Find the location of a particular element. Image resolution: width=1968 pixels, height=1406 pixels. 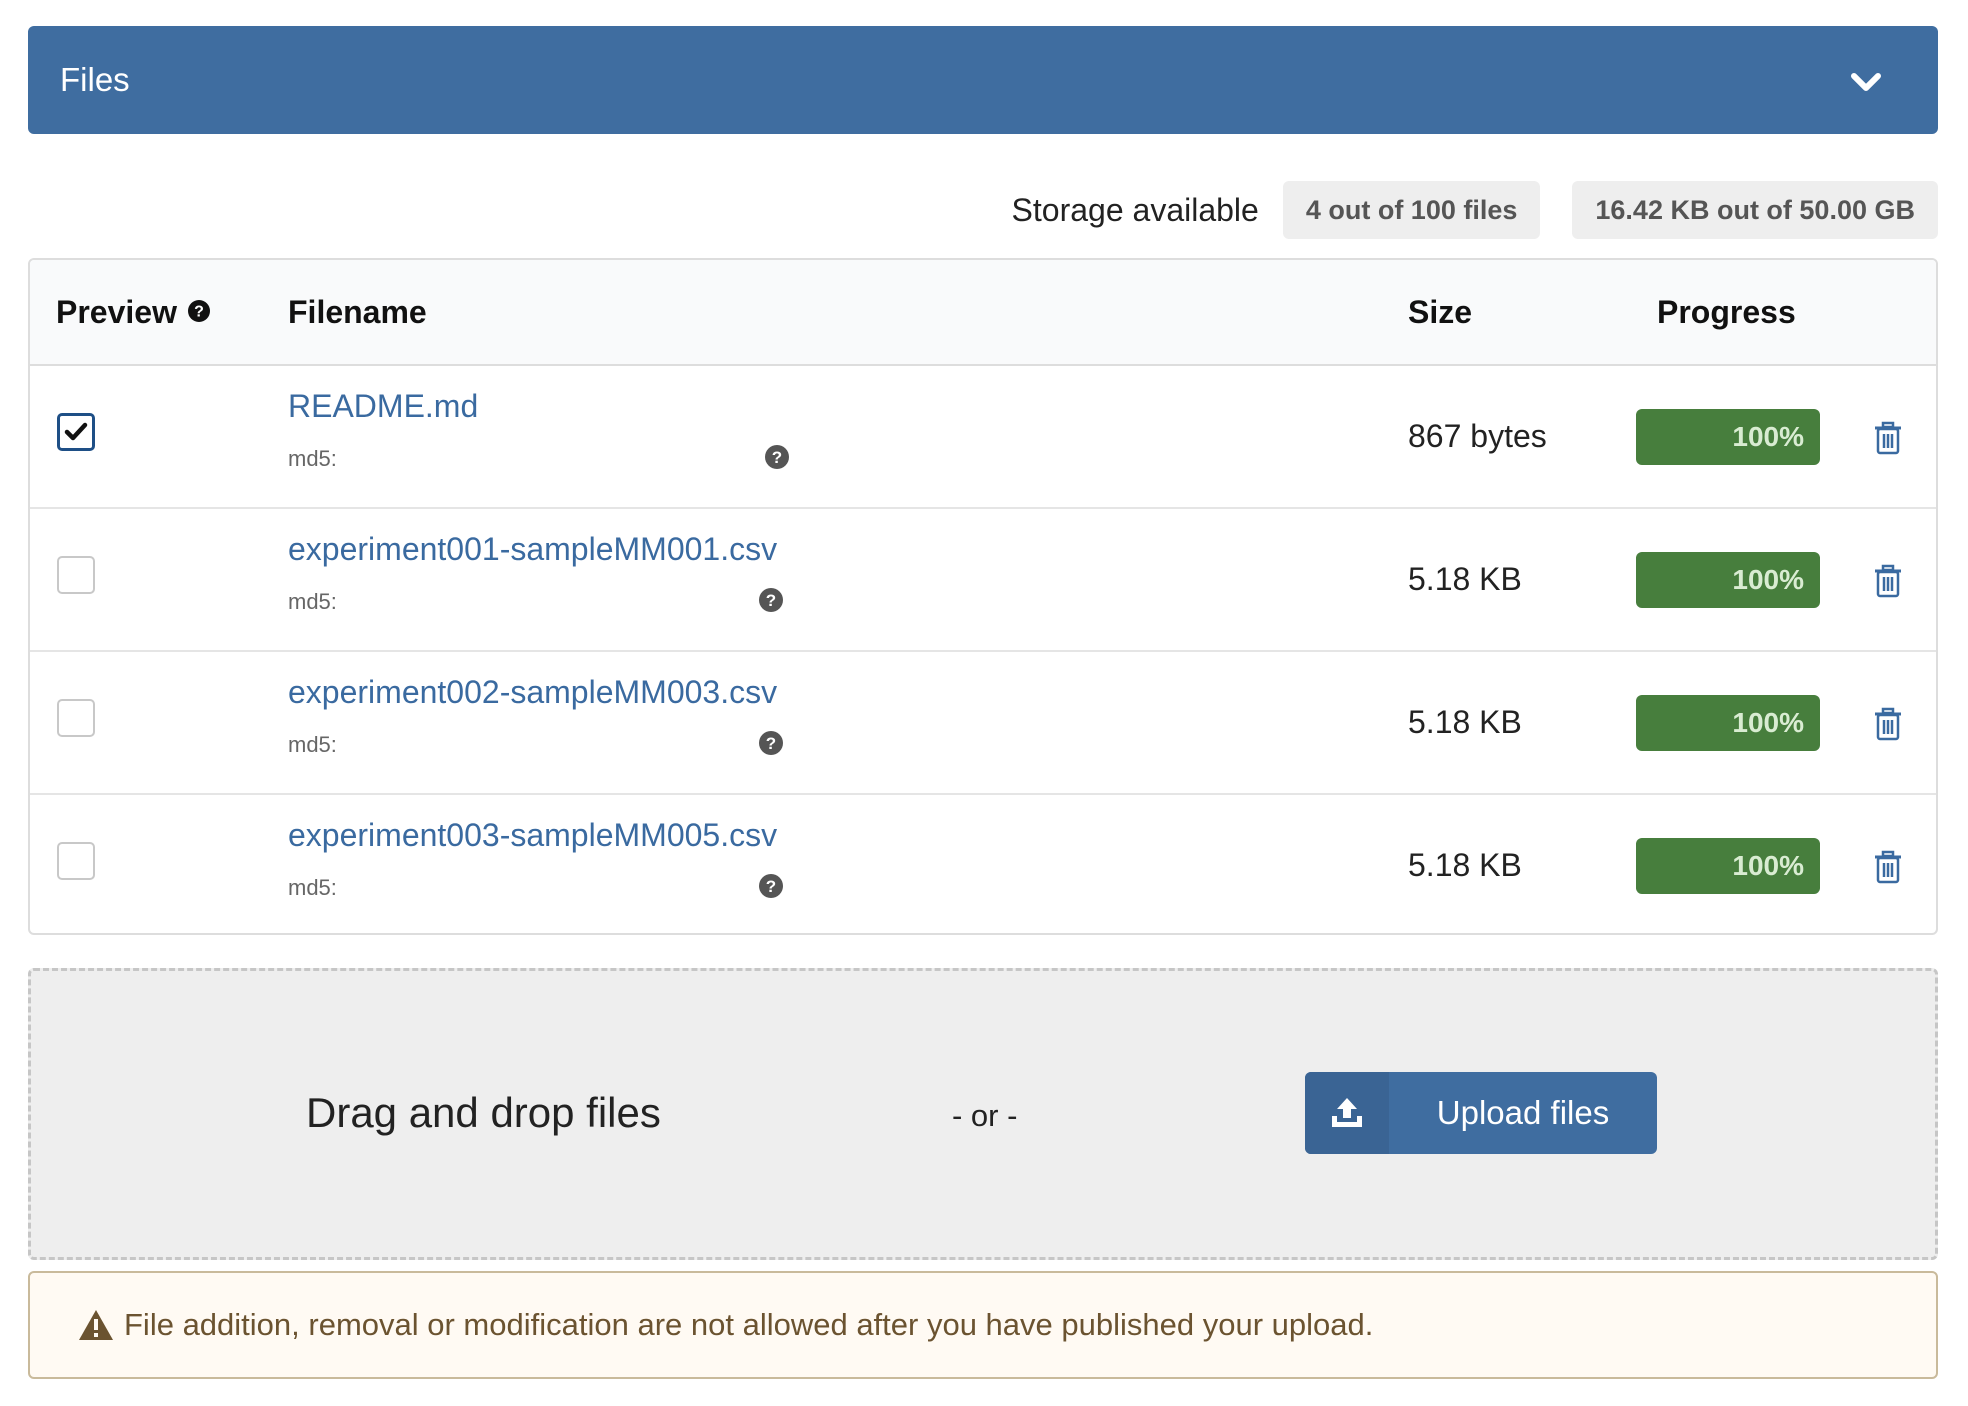

table-row: README.md md5: ? 867 bytes 100% is located at coordinates (983, 437).